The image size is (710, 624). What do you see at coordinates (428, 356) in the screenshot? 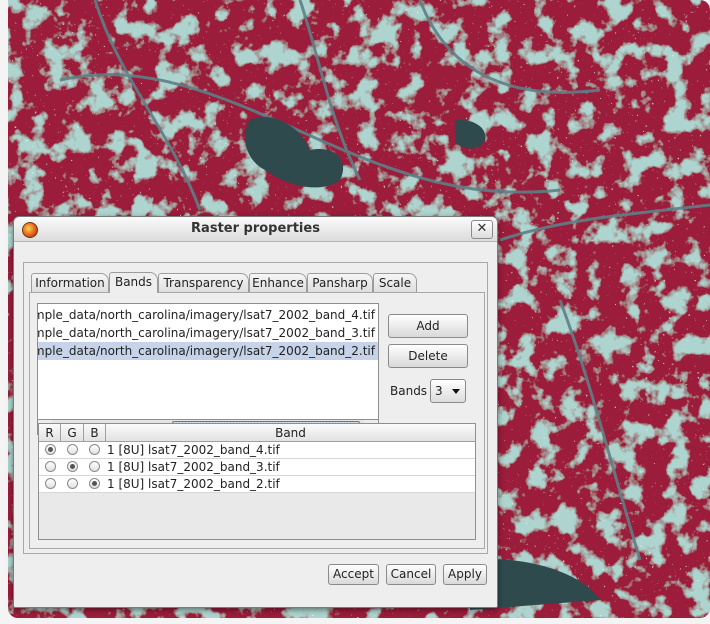
I see `delete-button: Delete` at bounding box center [428, 356].